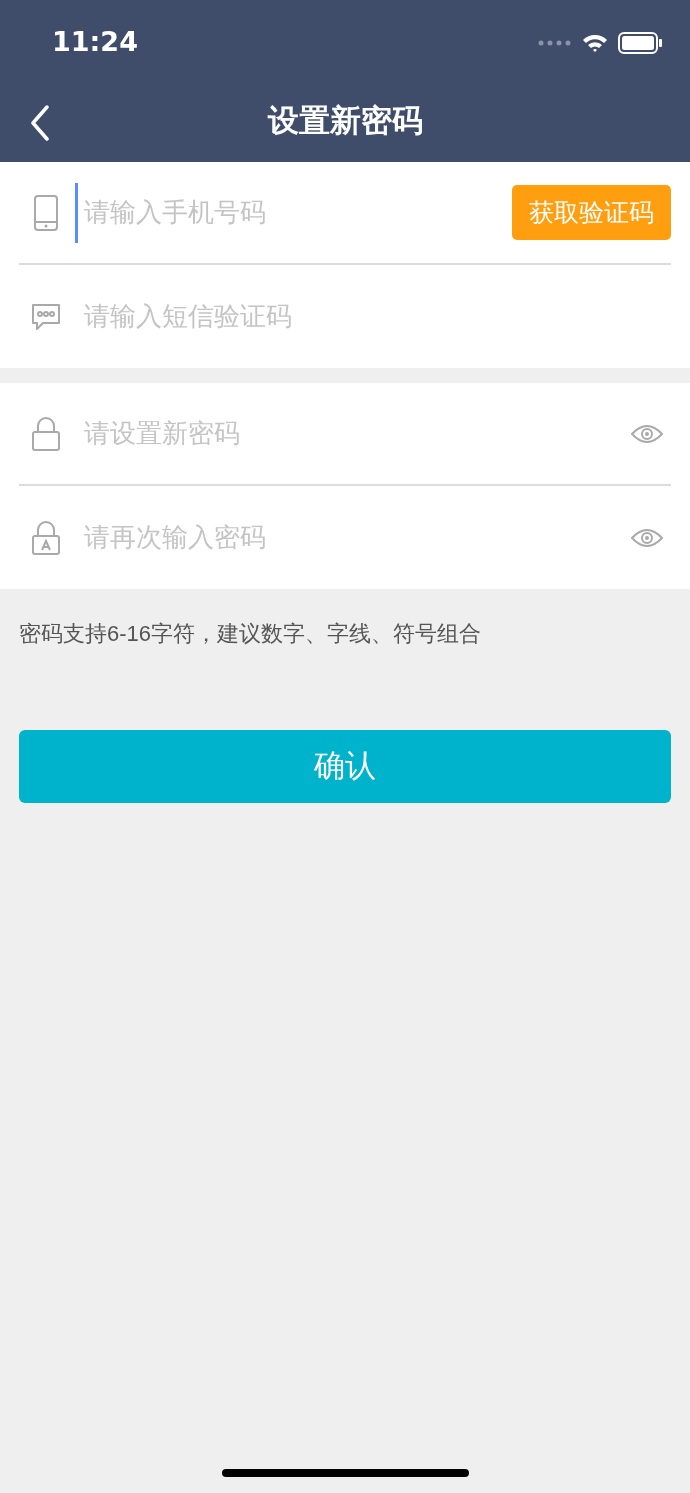  What do you see at coordinates (286, 212) in the screenshot?
I see `input-field: 请输入手机号码` at bounding box center [286, 212].